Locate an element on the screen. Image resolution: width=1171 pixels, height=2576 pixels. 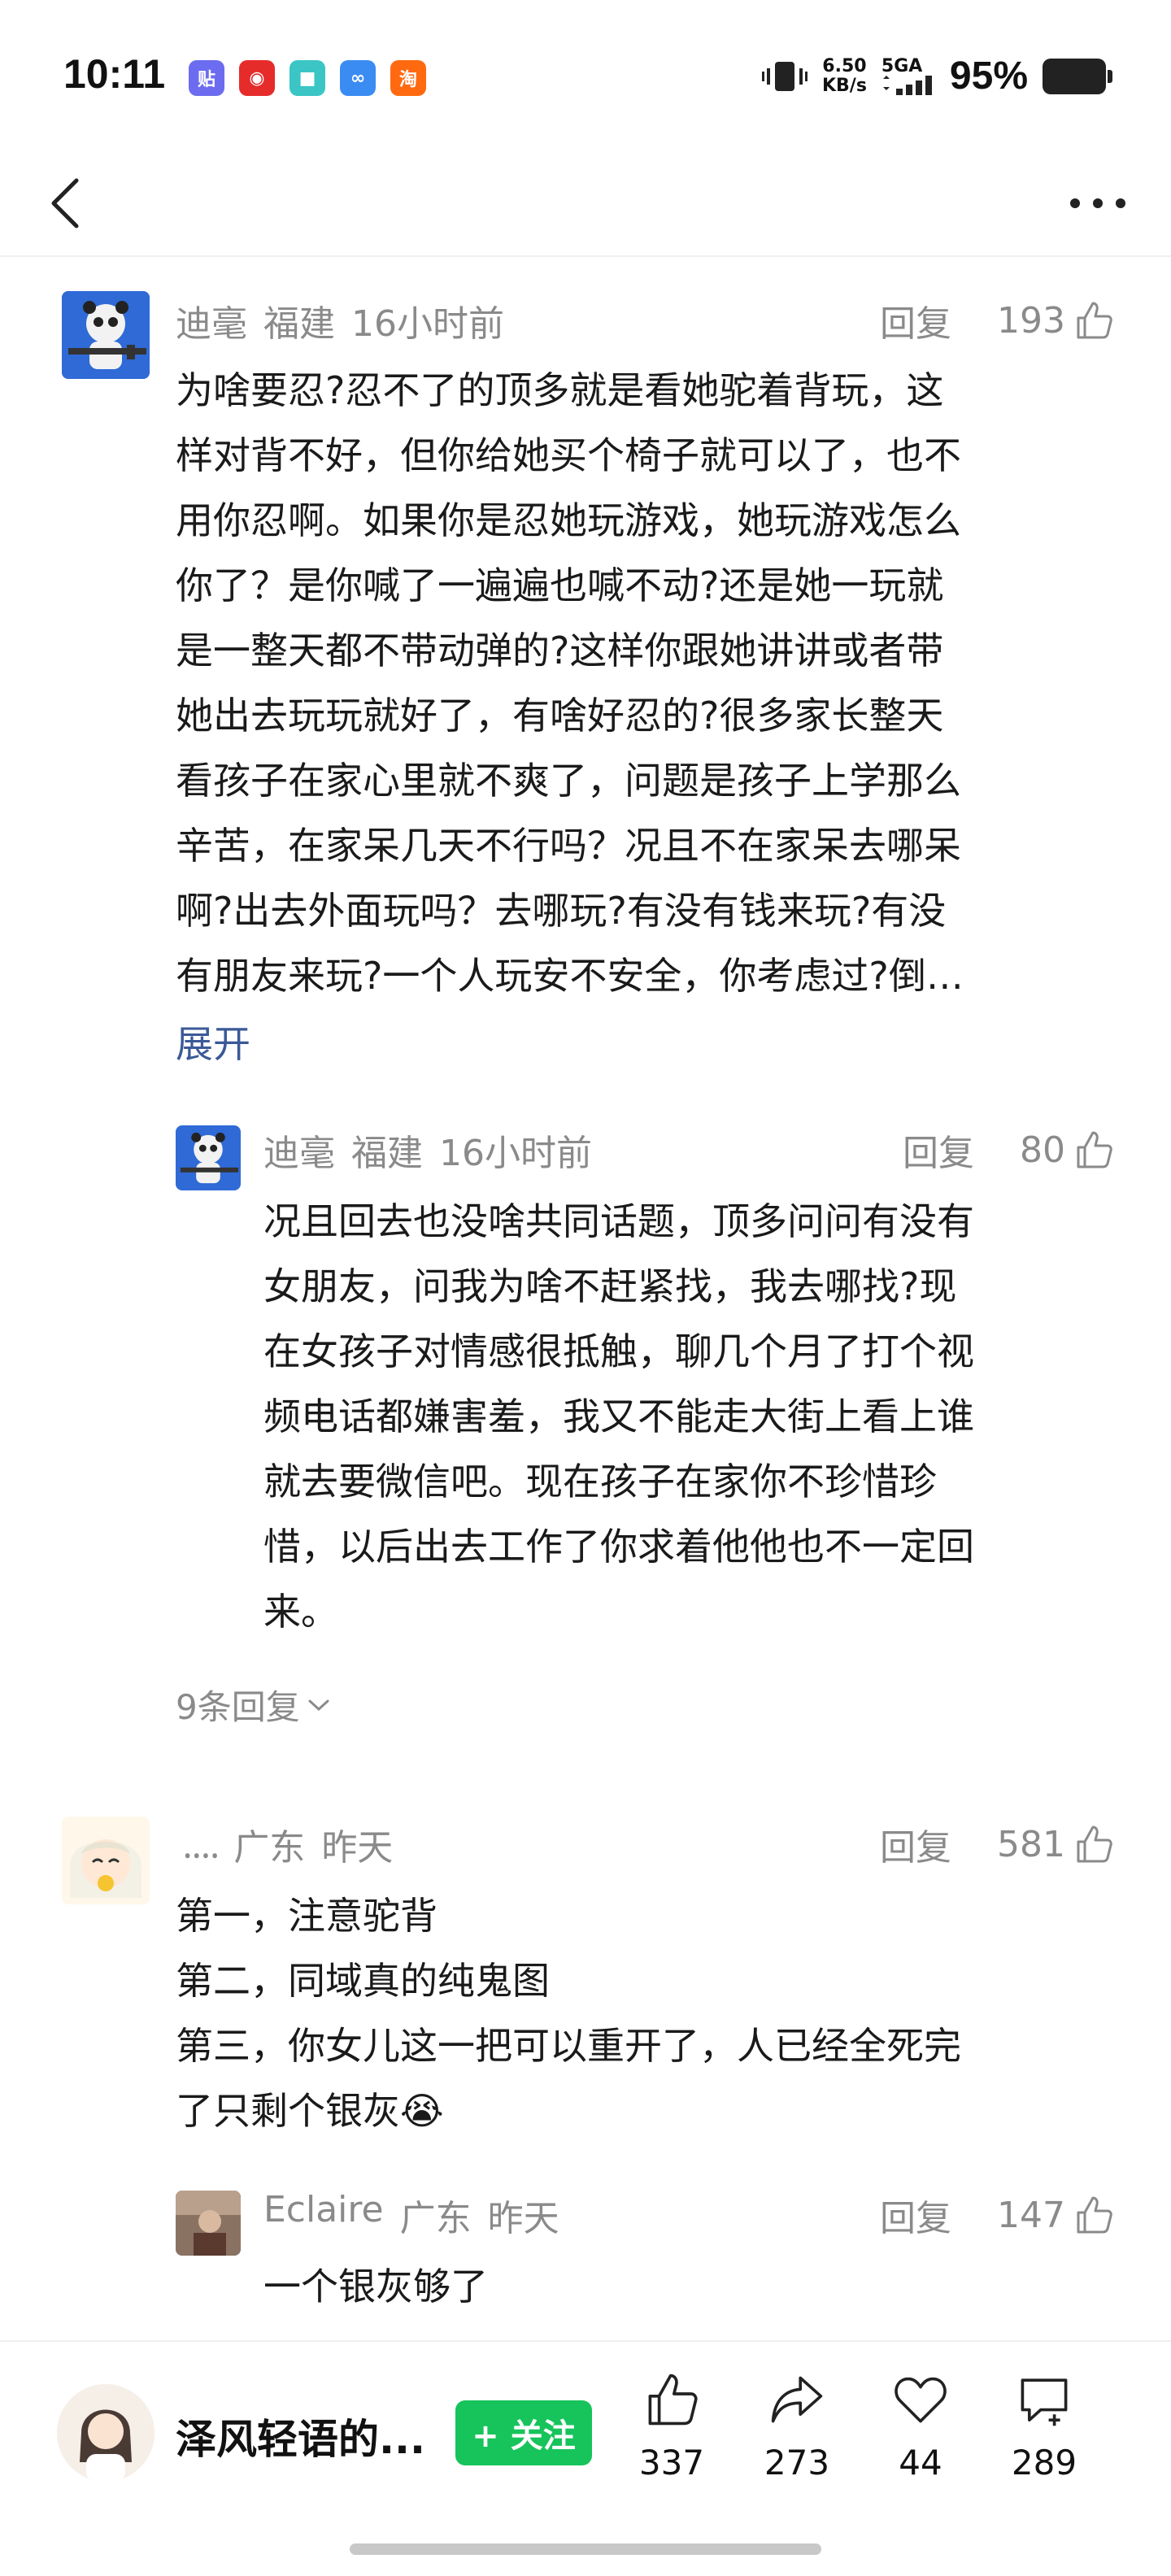
network-speed-unit: KB/s is located at coordinates (844, 86).